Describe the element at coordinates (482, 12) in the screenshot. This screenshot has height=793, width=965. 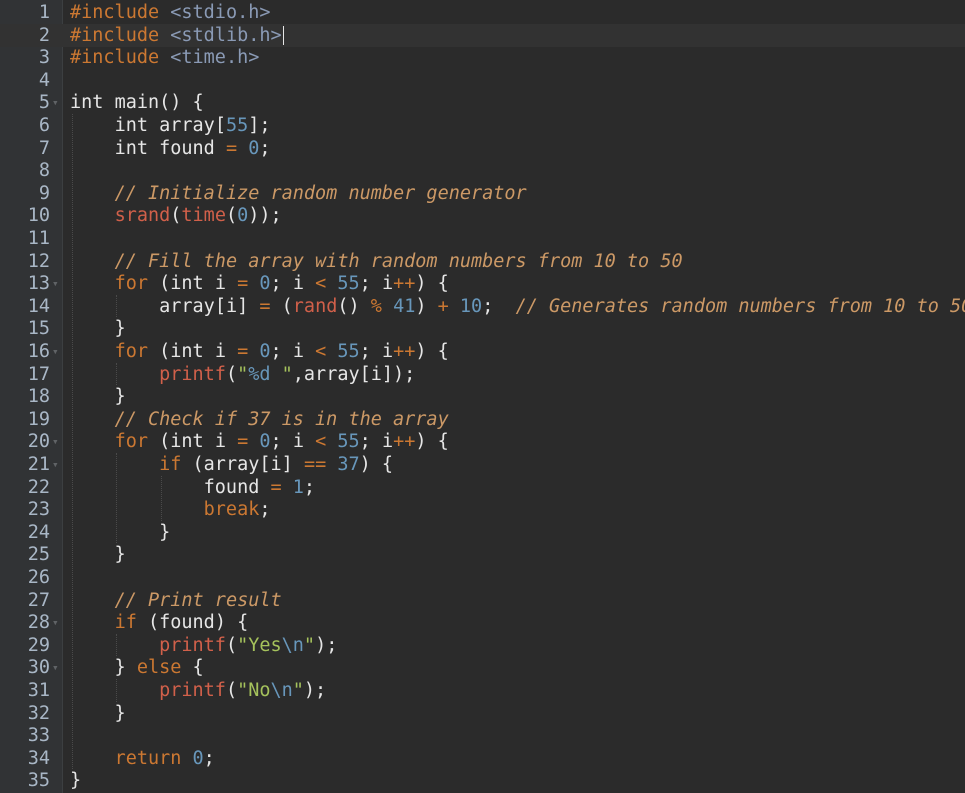
I see `code-line: 1 #include <stdio.h>` at that location.